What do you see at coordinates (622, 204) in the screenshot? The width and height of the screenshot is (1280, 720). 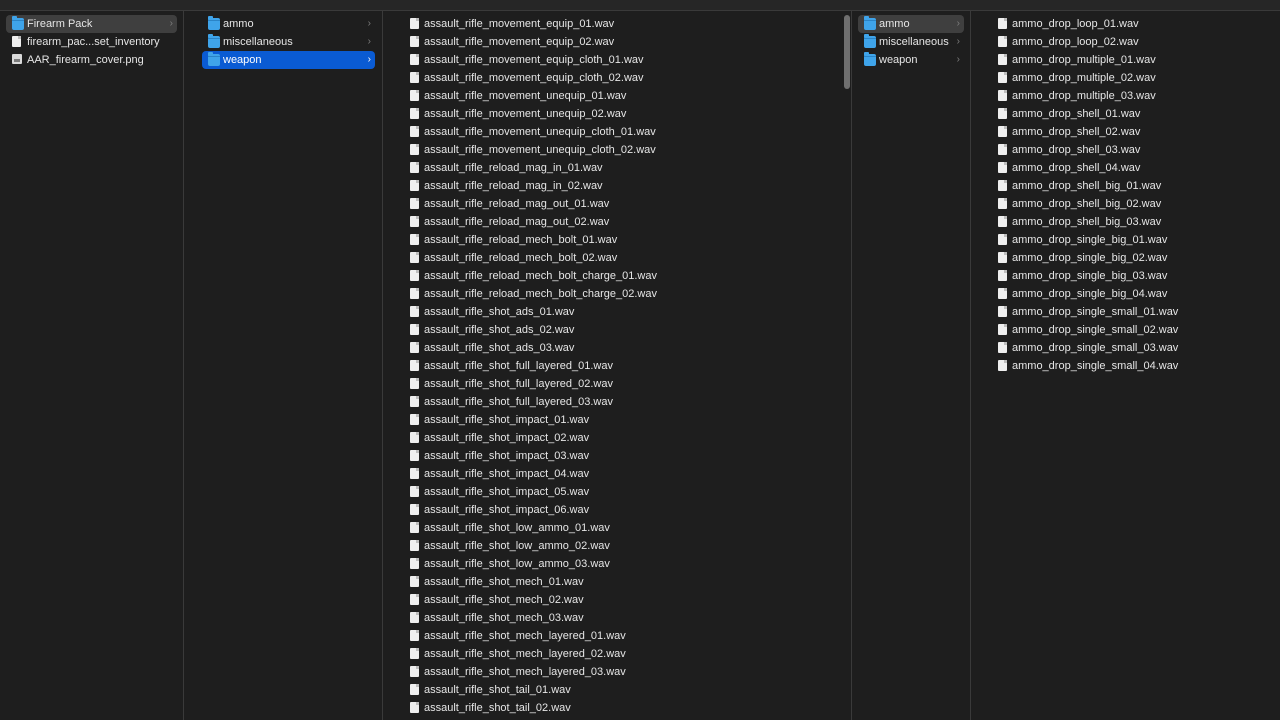 I see `file-item: assault_rifle_reload_mag_out_01.wav` at bounding box center [622, 204].